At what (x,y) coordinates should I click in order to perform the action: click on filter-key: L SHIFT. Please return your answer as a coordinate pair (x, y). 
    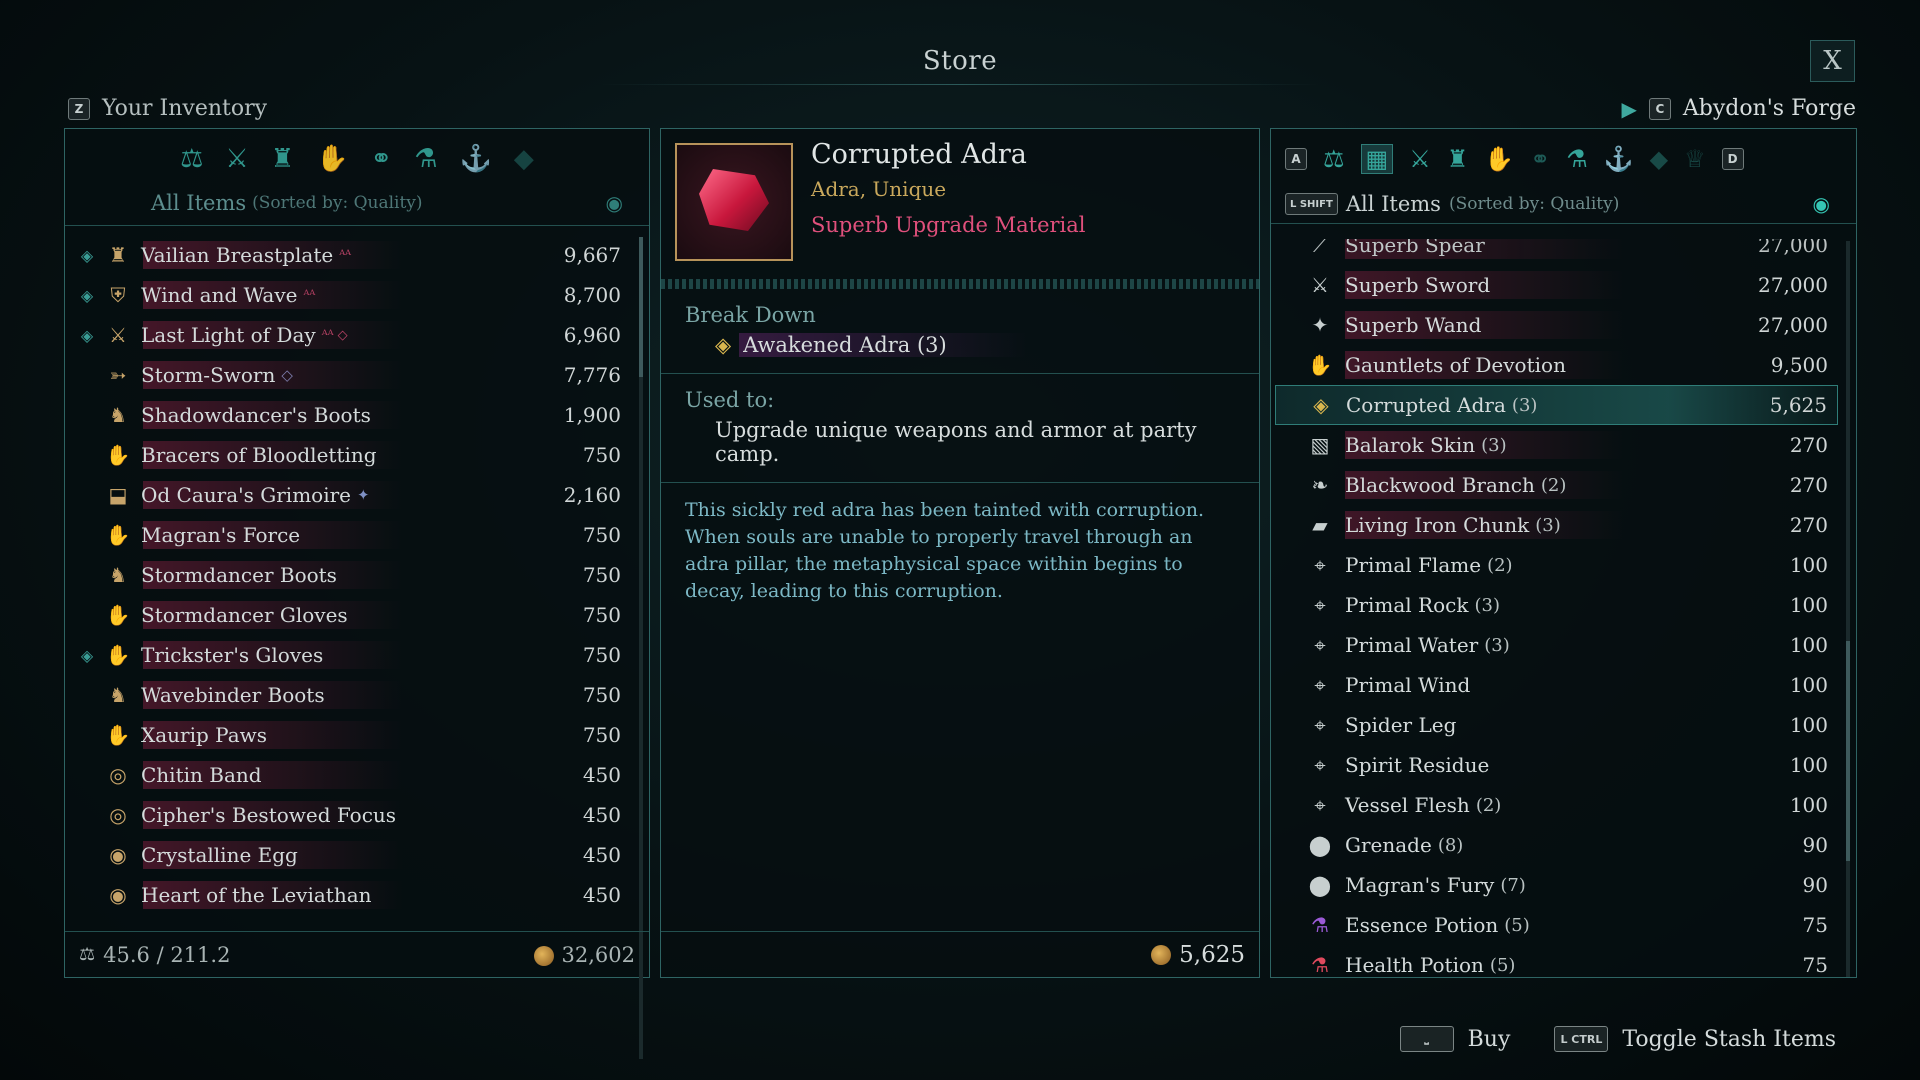
    Looking at the image, I should click on (1311, 204).